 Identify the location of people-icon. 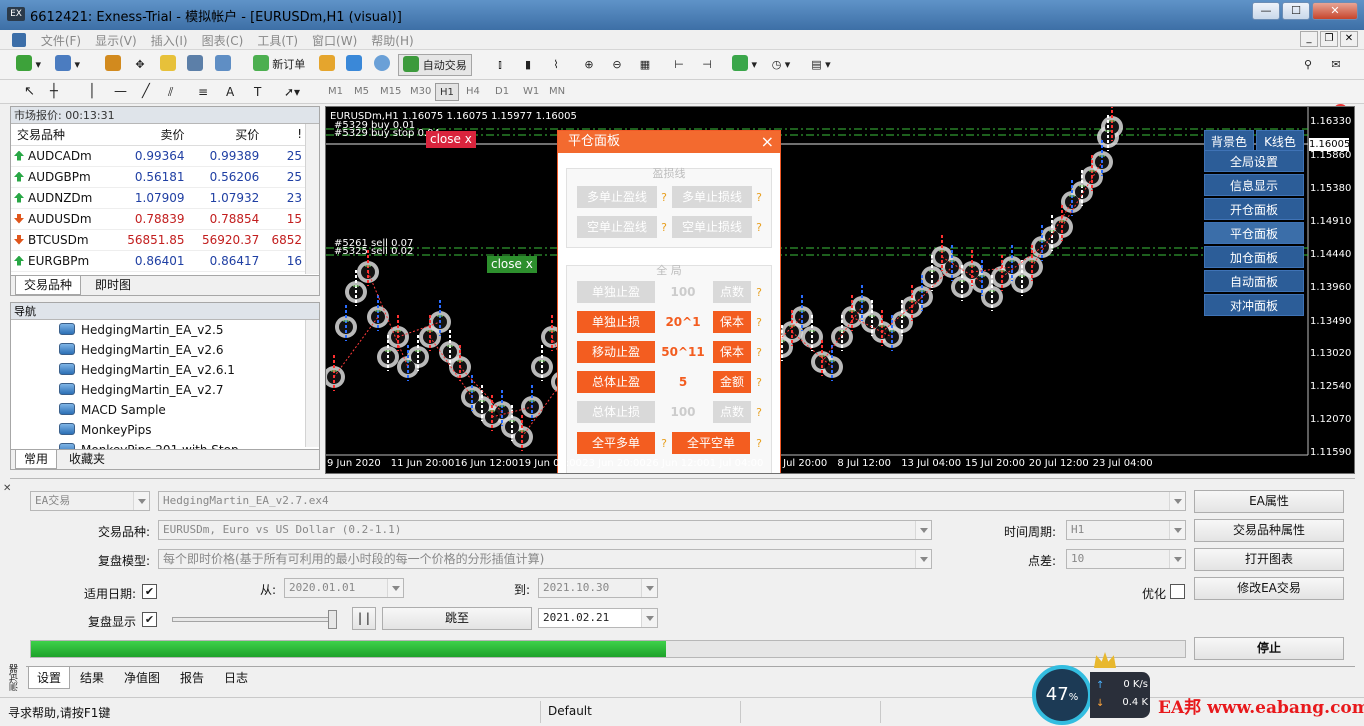
(354, 65).